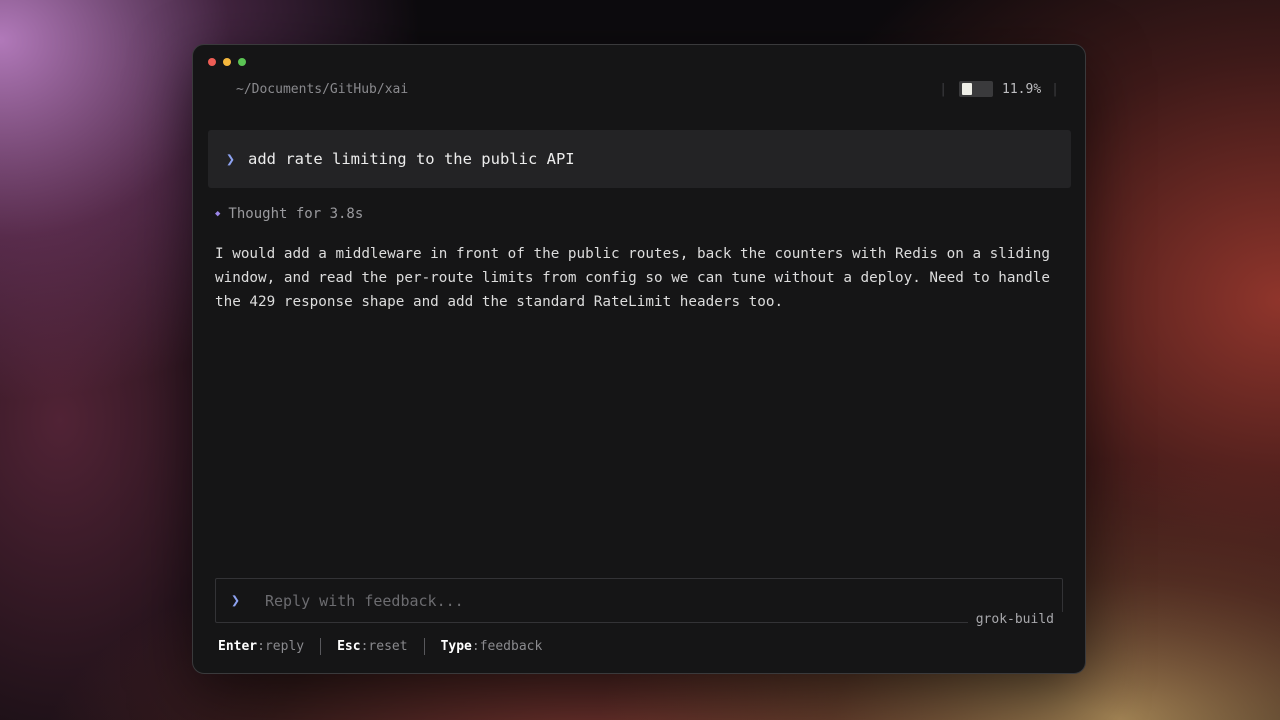 This screenshot has height=720, width=1280. Describe the element at coordinates (281, 646) in the screenshot. I see `shortcut-action: :reply` at that location.